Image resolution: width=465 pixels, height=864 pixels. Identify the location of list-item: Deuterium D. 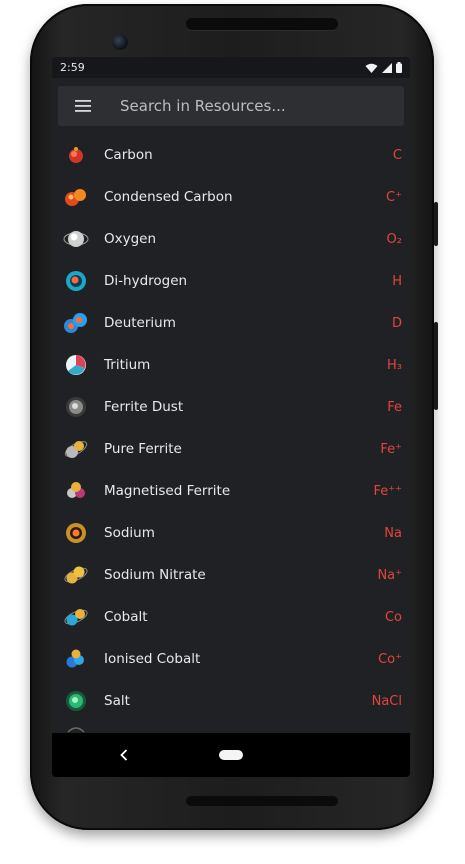
(231, 323).